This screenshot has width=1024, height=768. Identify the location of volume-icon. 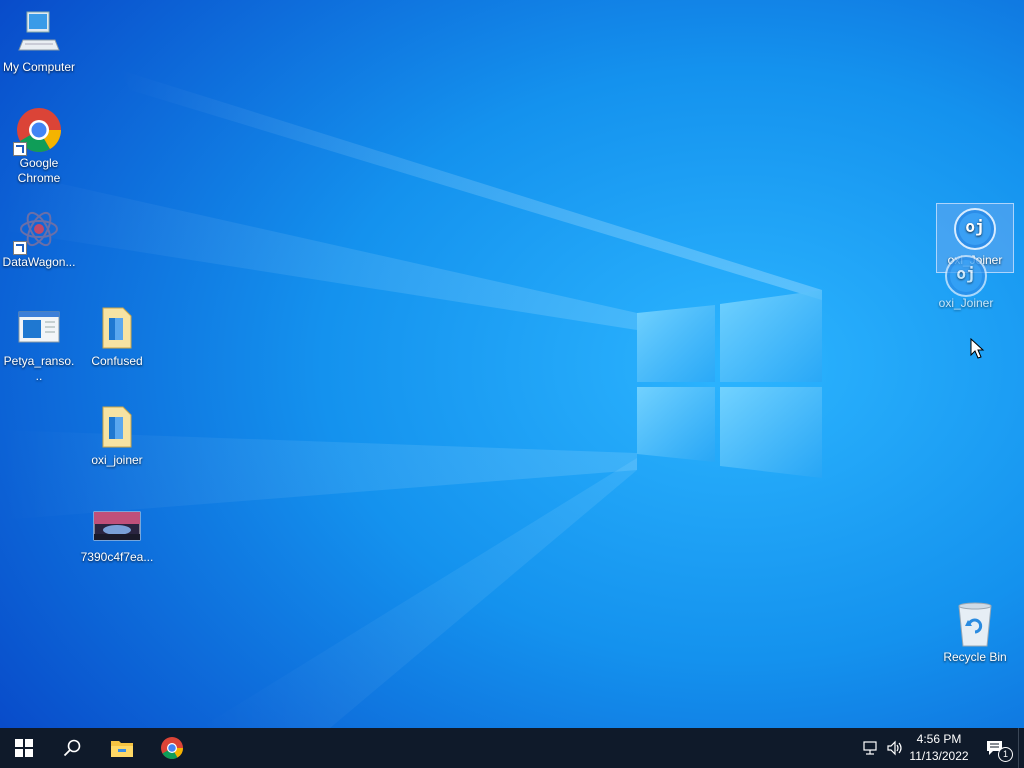
(894, 748).